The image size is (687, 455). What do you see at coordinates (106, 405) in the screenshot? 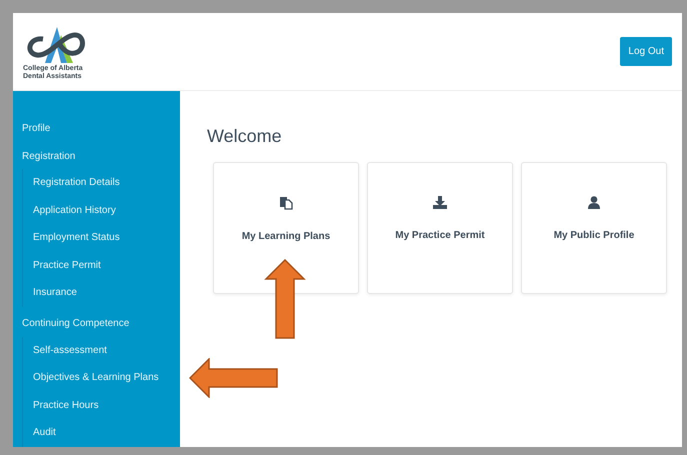
I see `sidebar-subitem: Practice Hours` at bounding box center [106, 405].